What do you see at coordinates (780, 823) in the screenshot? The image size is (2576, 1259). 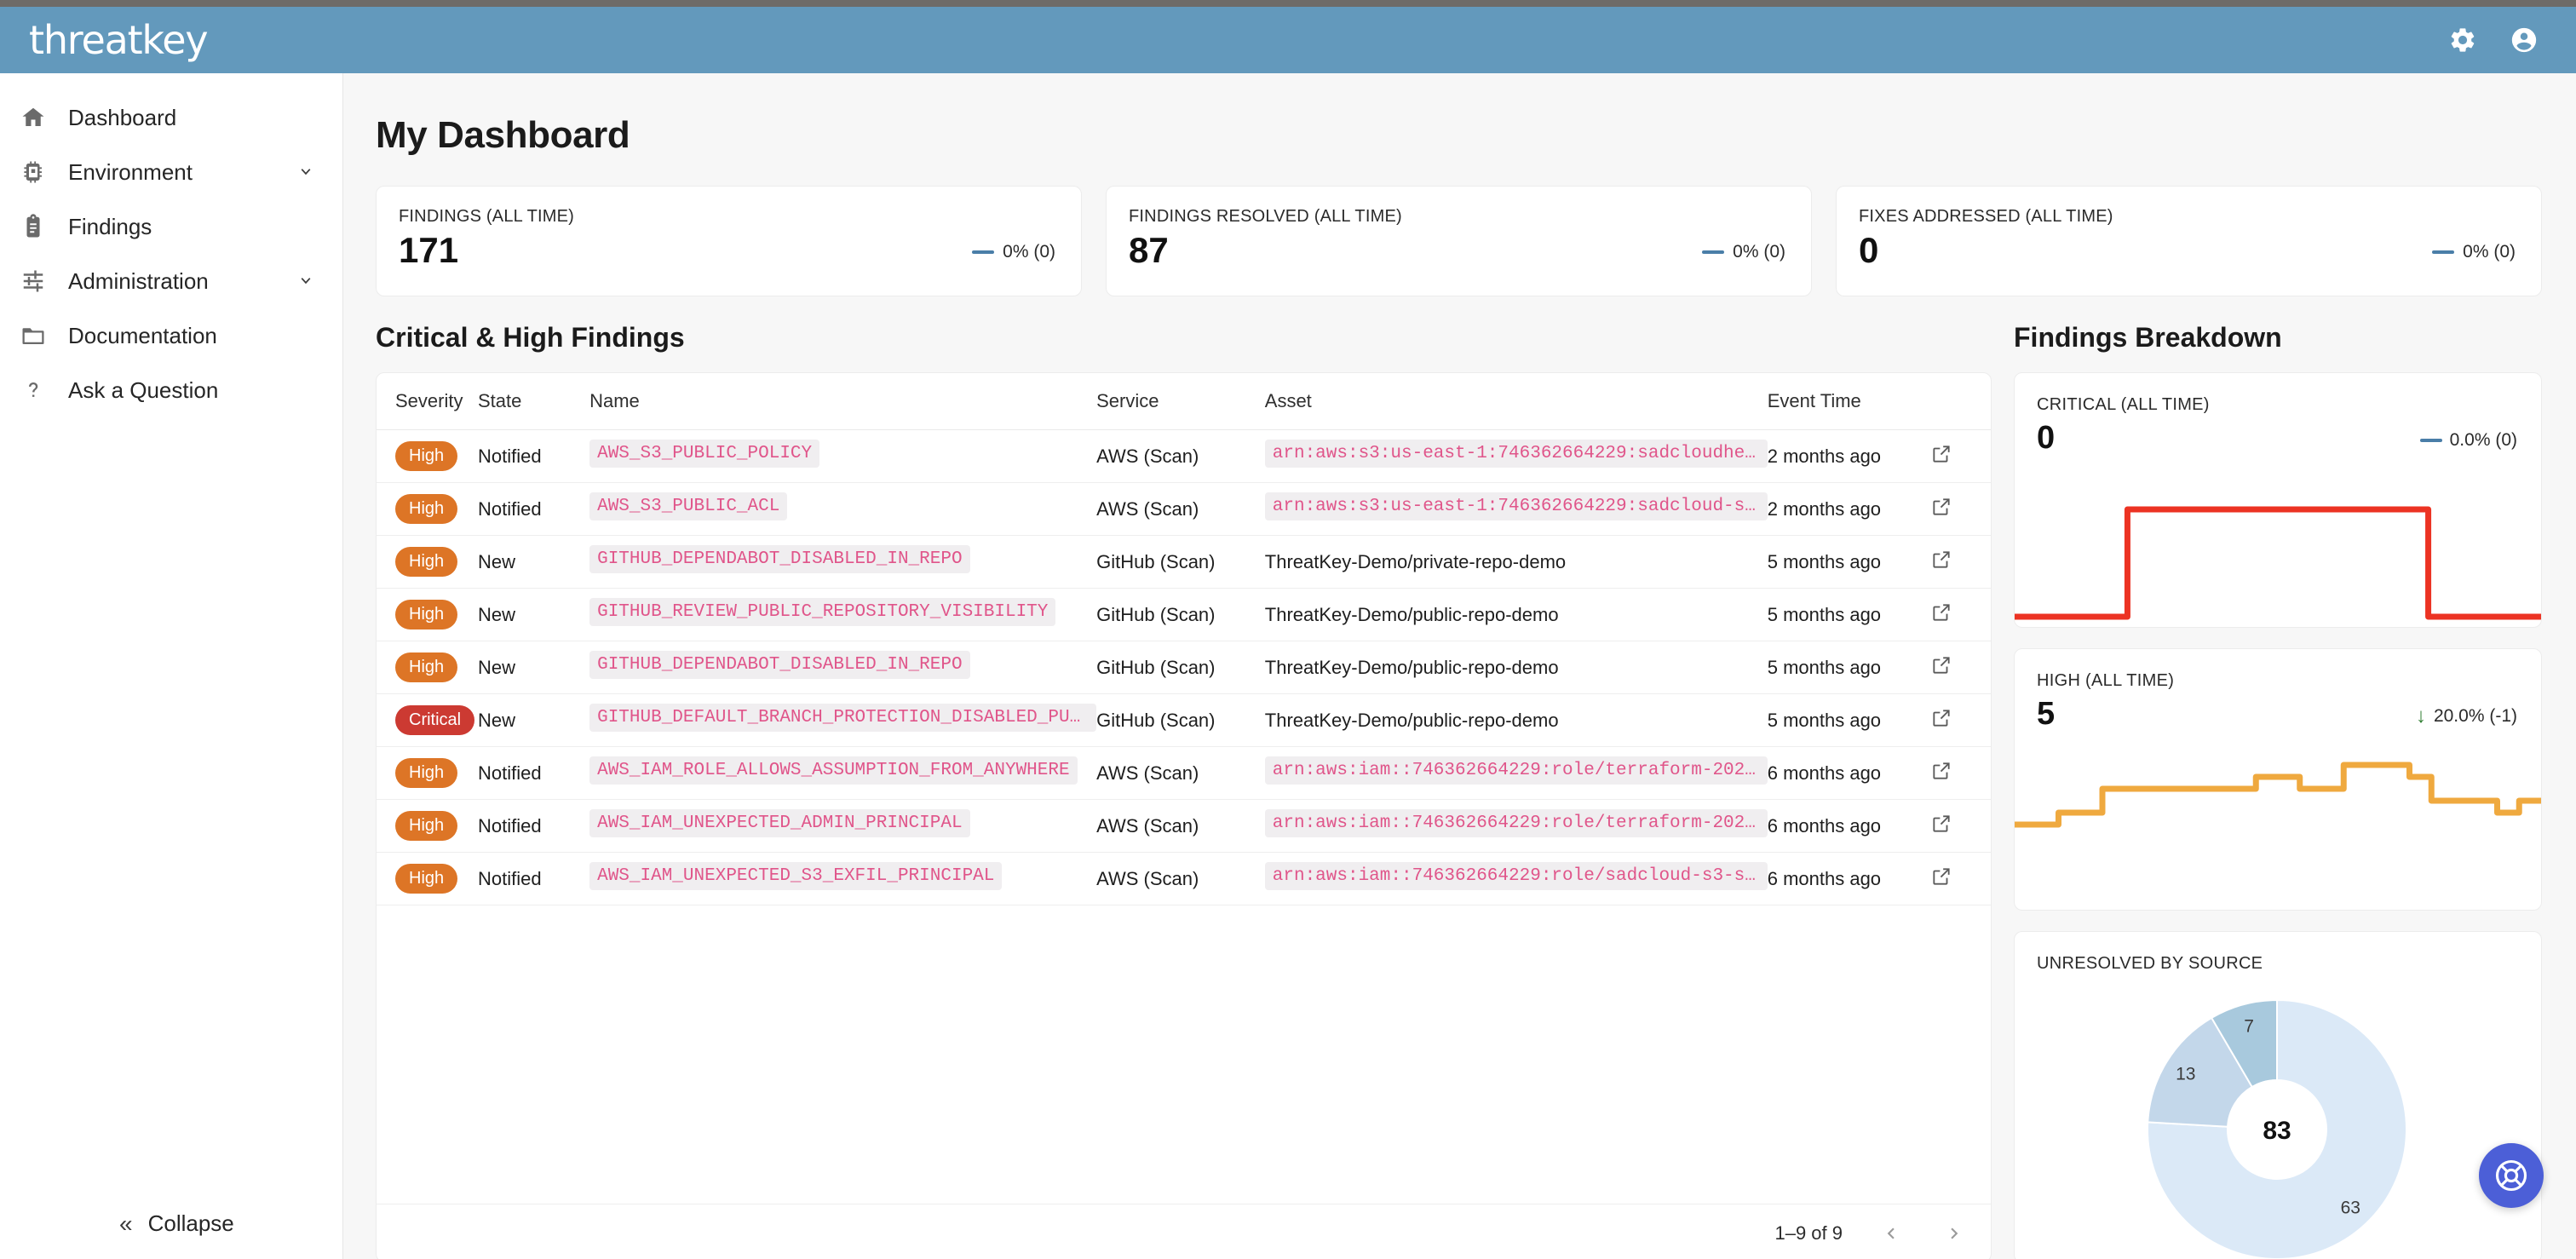 I see `finding-name-code: AWS_IAM_UNEXPECTED_ADMIN_PRINCIPAL` at bounding box center [780, 823].